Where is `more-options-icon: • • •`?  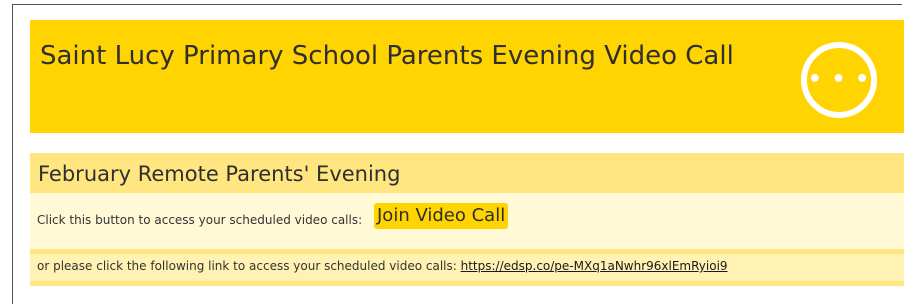 more-options-icon: • • • is located at coordinates (839, 79).